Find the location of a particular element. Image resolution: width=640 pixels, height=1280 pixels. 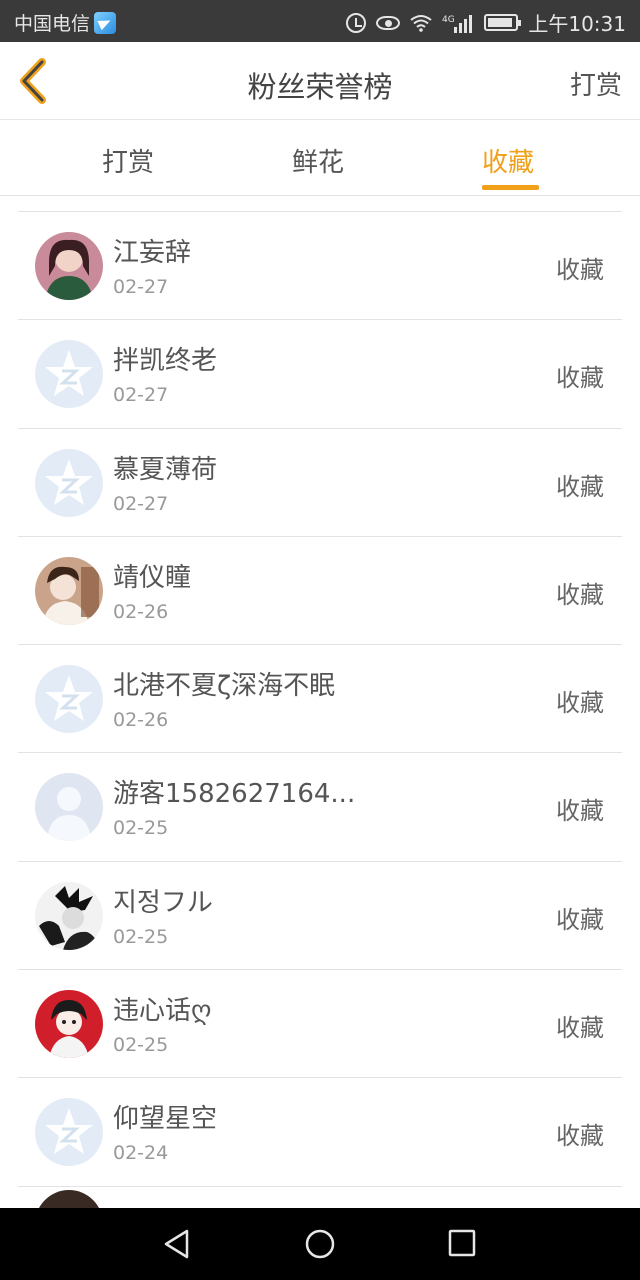

network-type-label: 4G is located at coordinates (448, 20).